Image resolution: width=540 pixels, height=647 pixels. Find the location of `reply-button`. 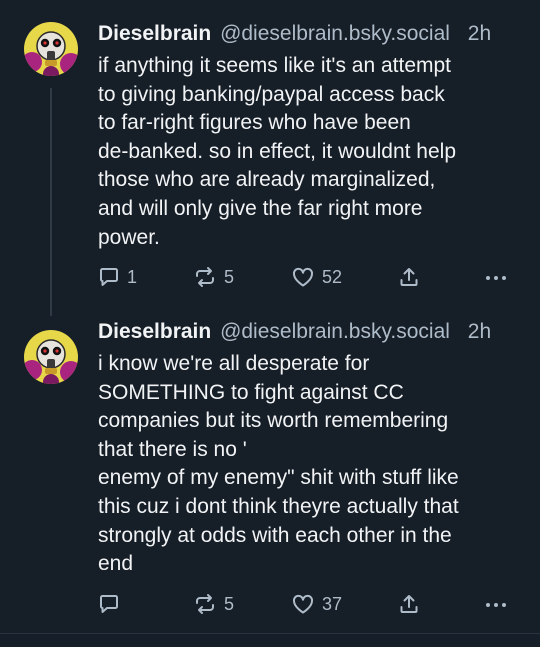

reply-button is located at coordinates (112, 604).